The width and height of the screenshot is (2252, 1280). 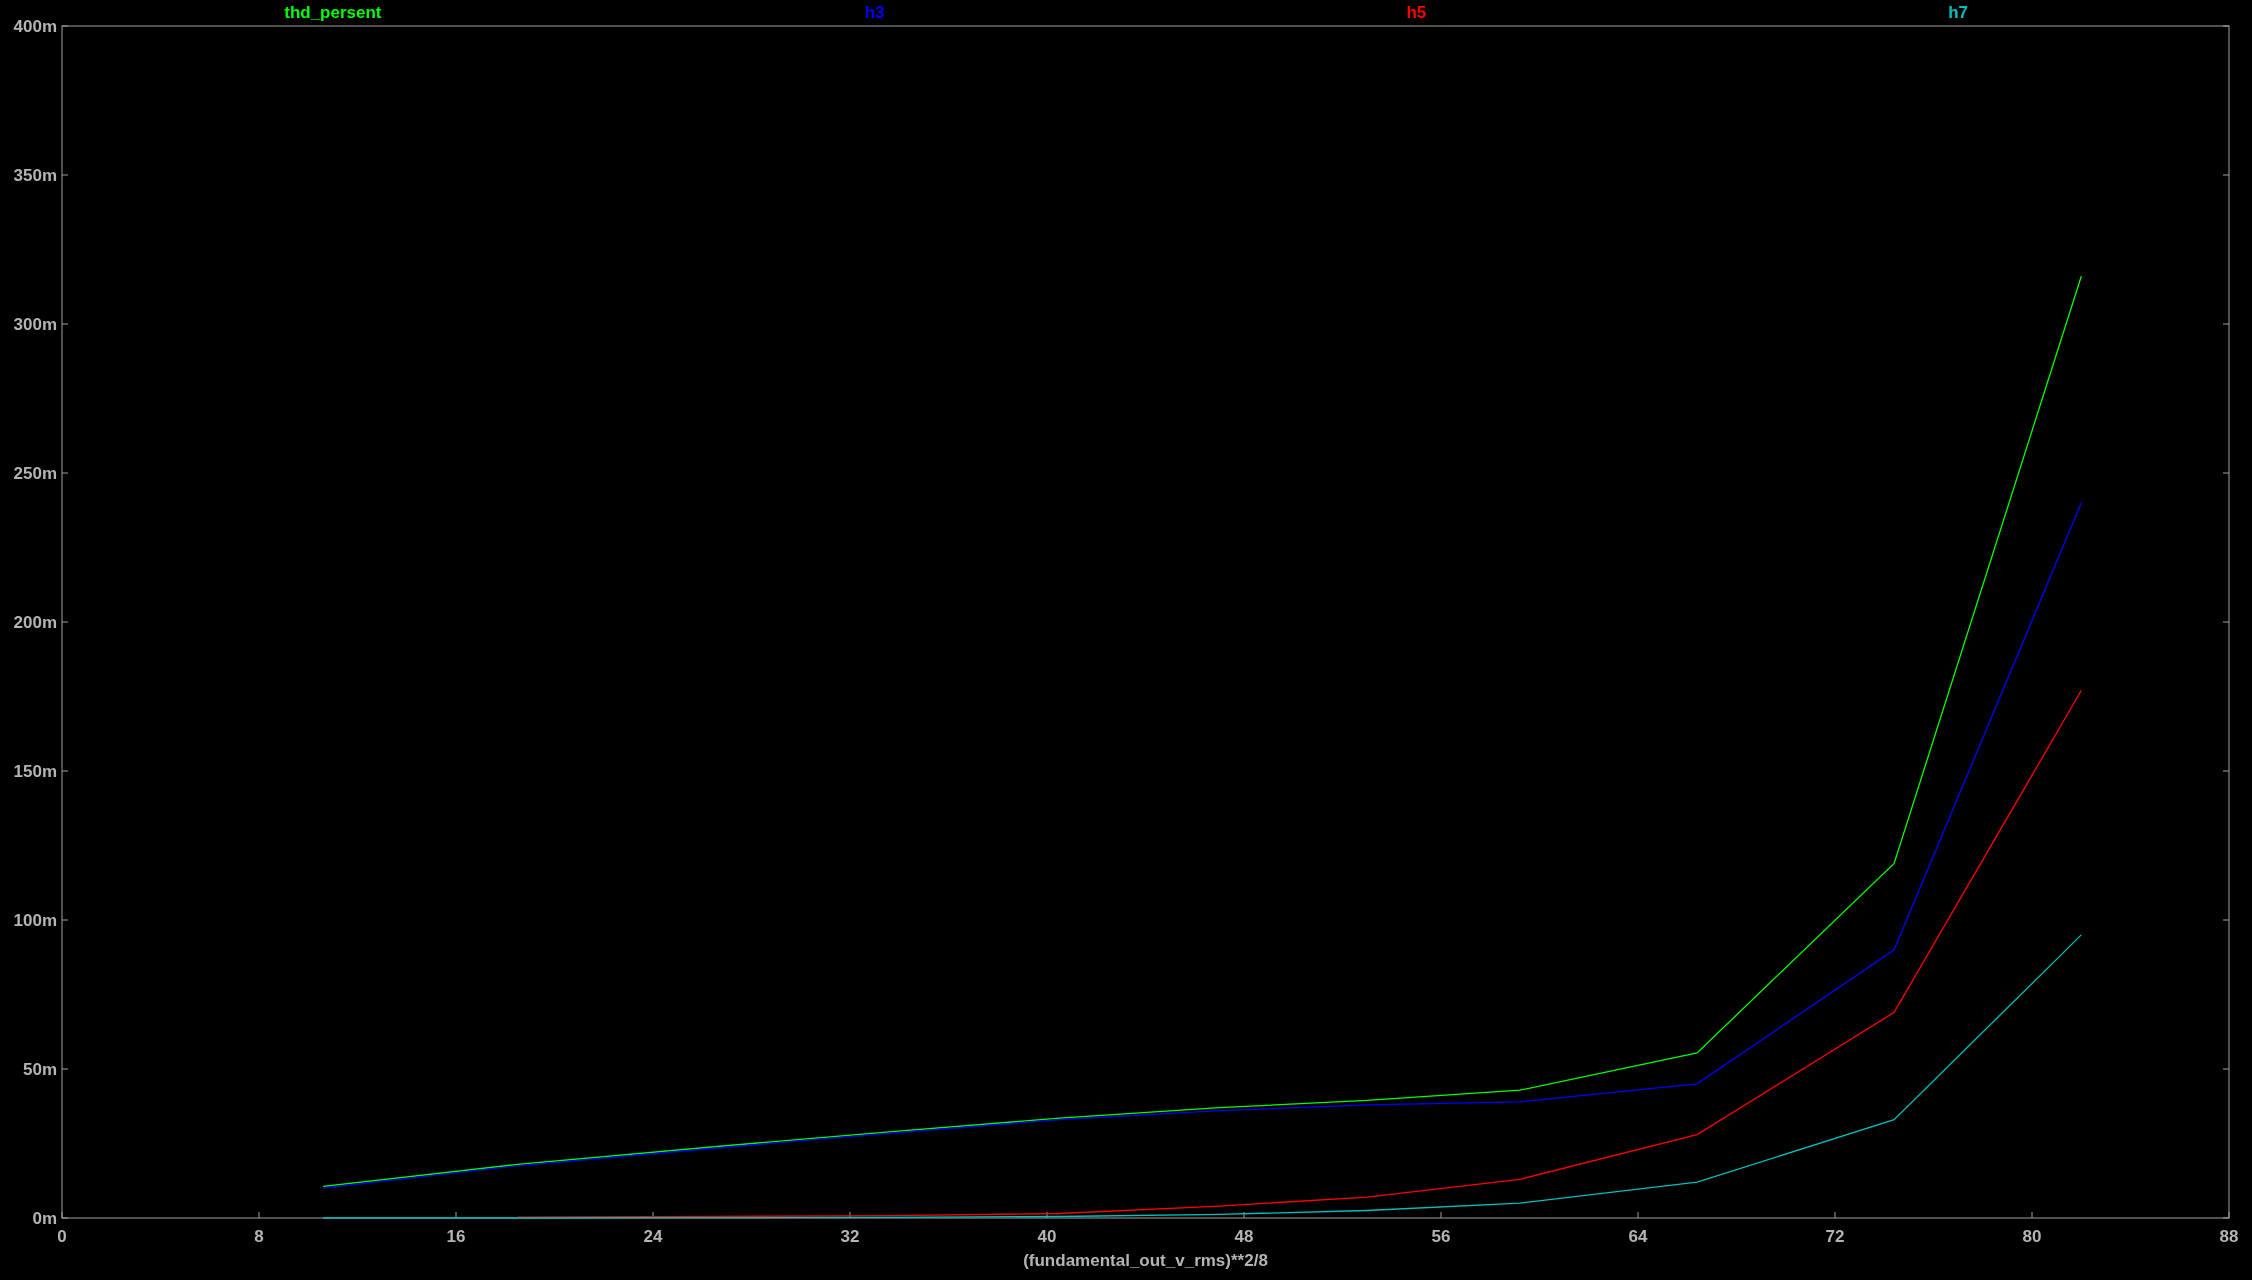 What do you see at coordinates (35, 622) in the screenshot?
I see `y-tick-label: 200m` at bounding box center [35, 622].